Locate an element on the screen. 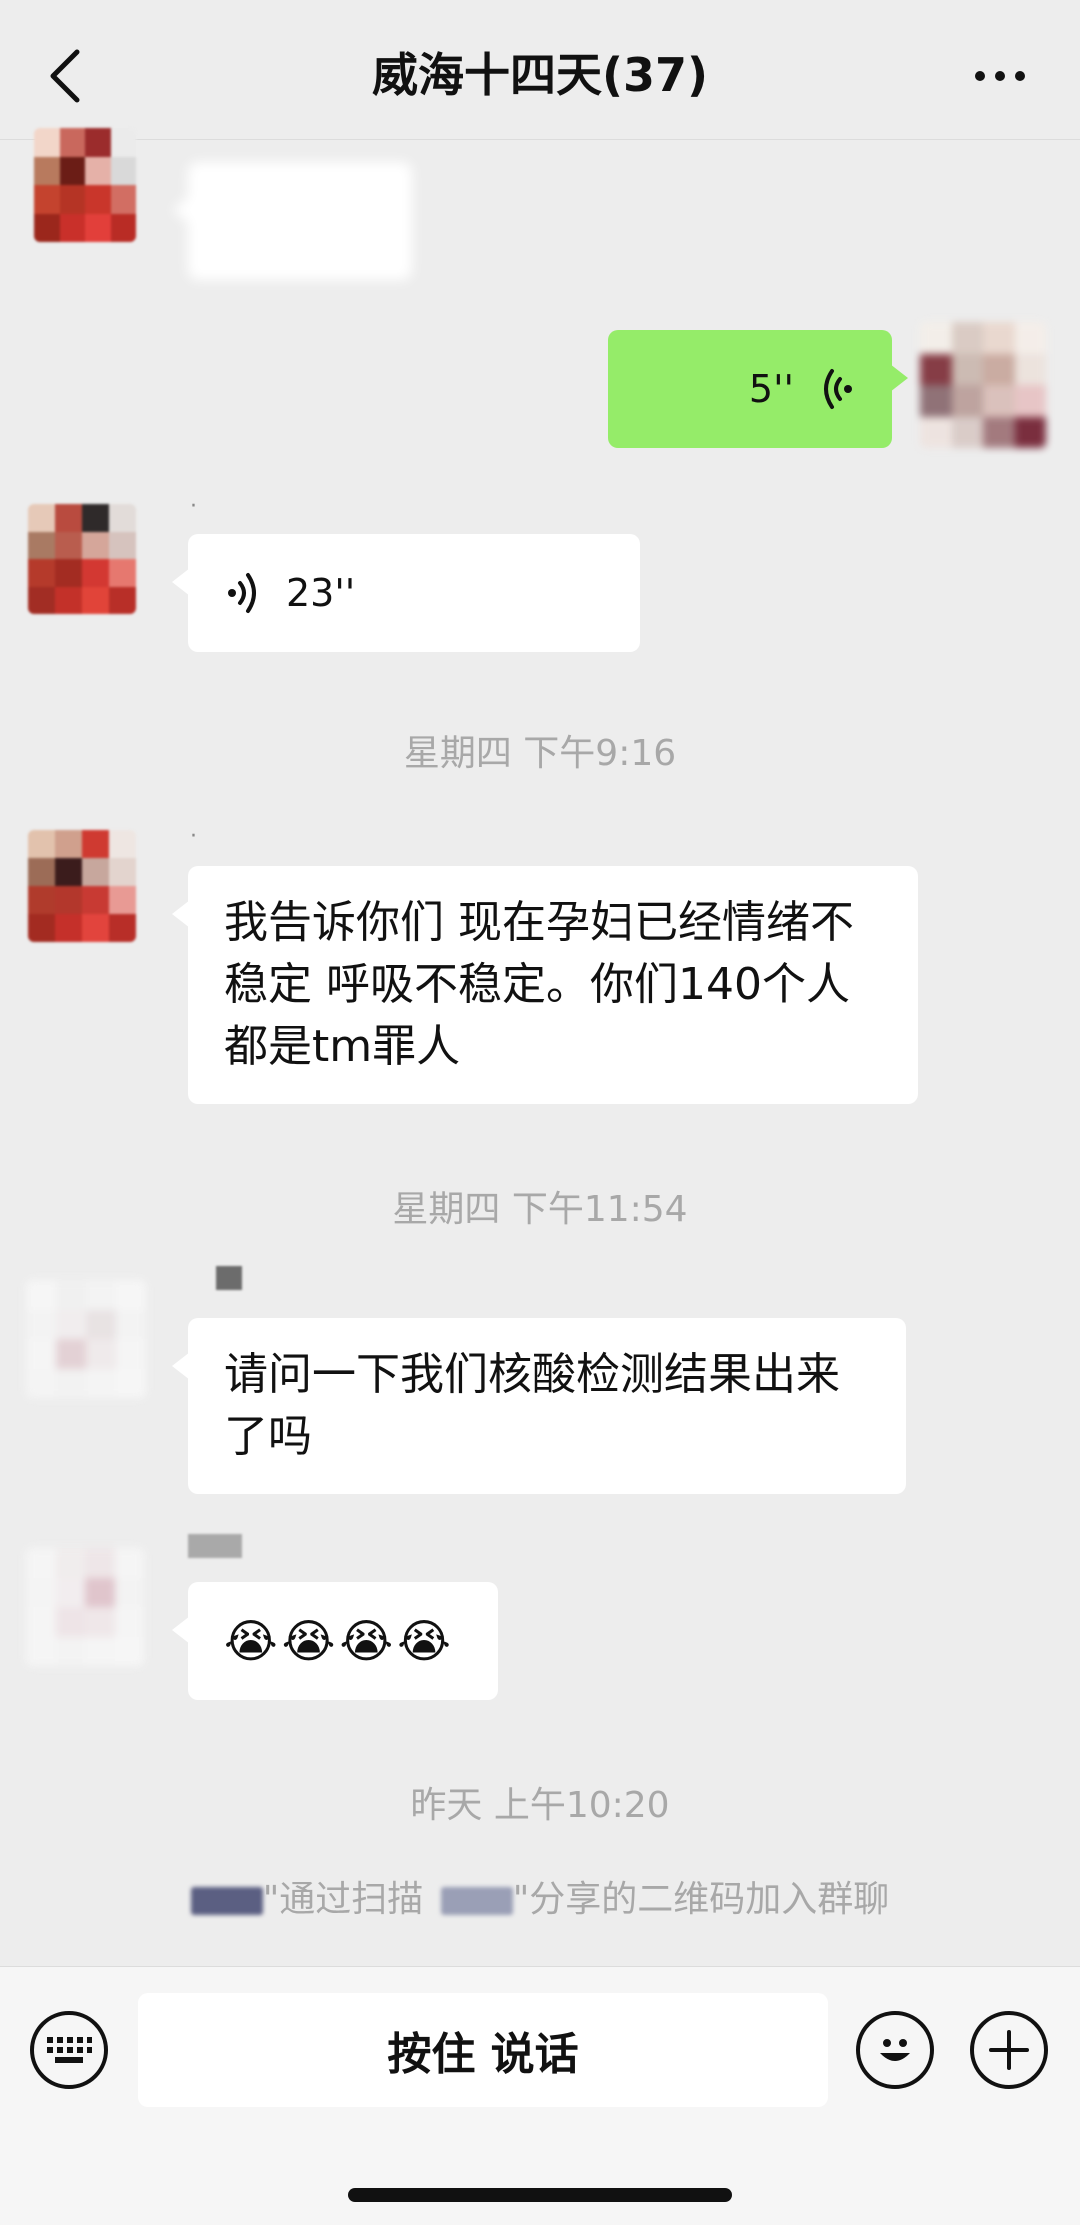 This screenshot has width=1080, height=2225. system-notice: "通过扫描 "分享的二维码加入群聊 is located at coordinates (540, 1896).